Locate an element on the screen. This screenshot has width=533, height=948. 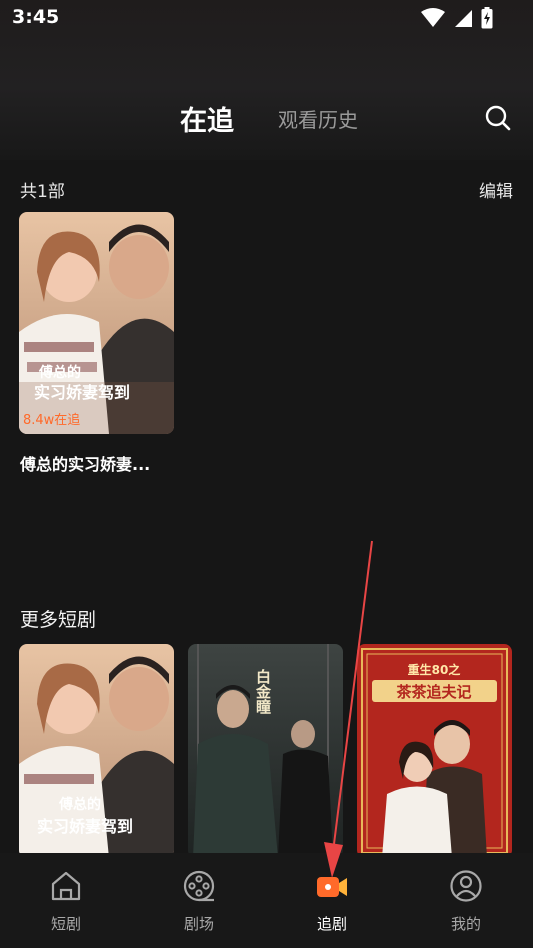
nav-label-shorts: 短剧 is located at coordinates (65, 924).